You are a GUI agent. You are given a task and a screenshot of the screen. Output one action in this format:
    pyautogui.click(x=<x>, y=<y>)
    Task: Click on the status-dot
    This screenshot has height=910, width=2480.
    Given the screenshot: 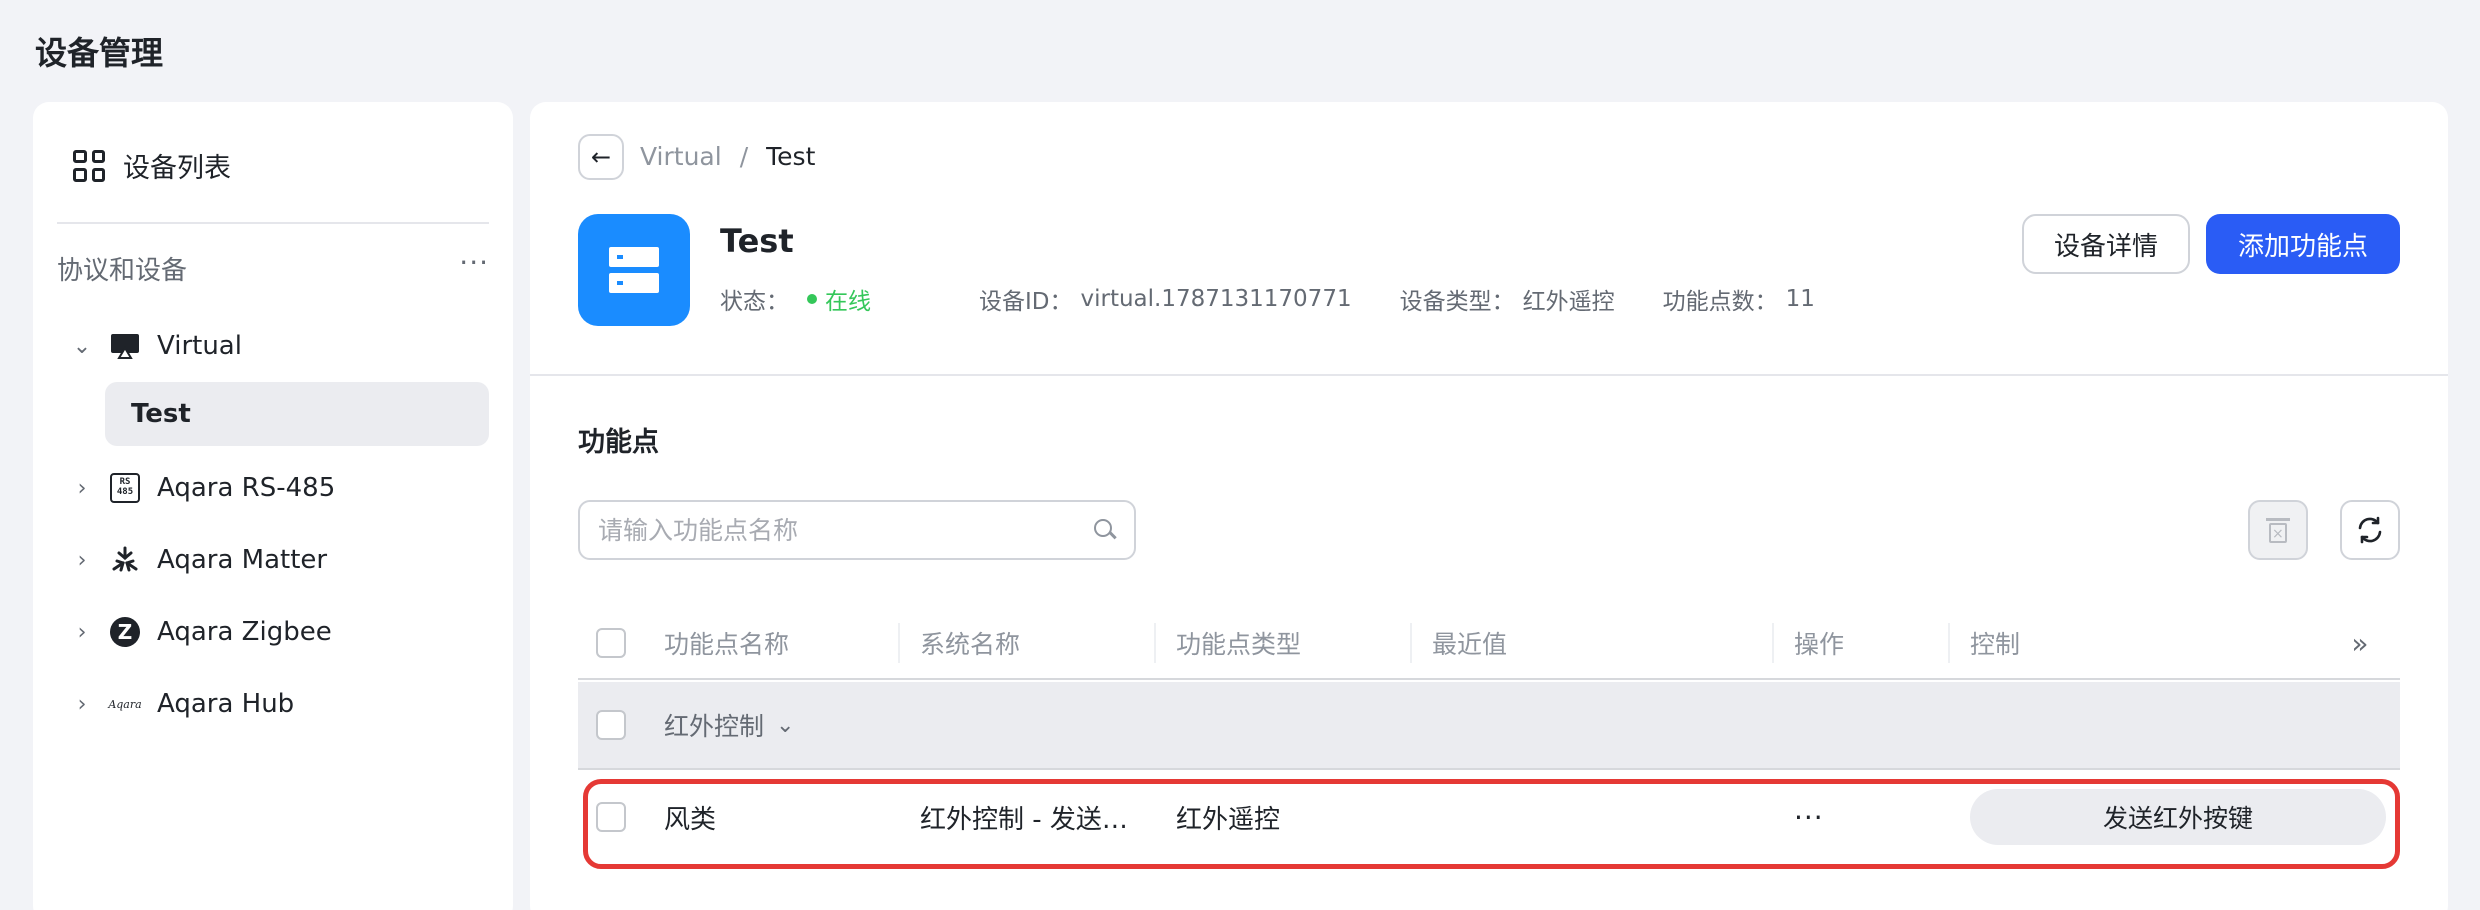 What is the action you would take?
    pyautogui.click(x=812, y=299)
    